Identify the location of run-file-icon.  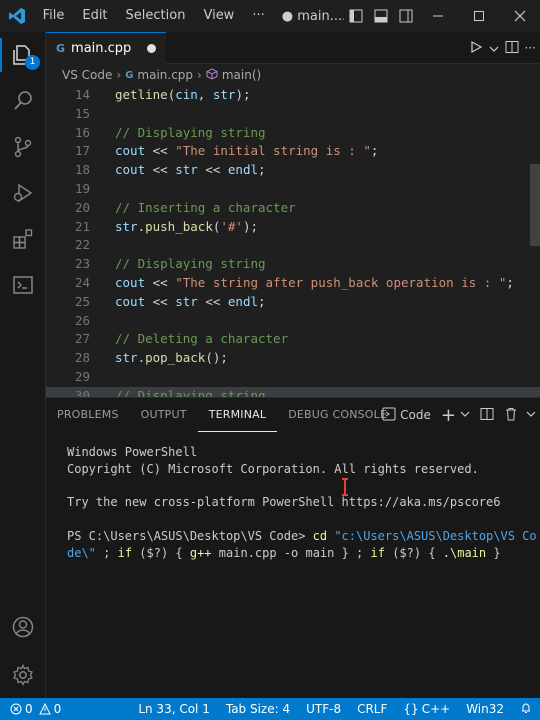
(476, 48).